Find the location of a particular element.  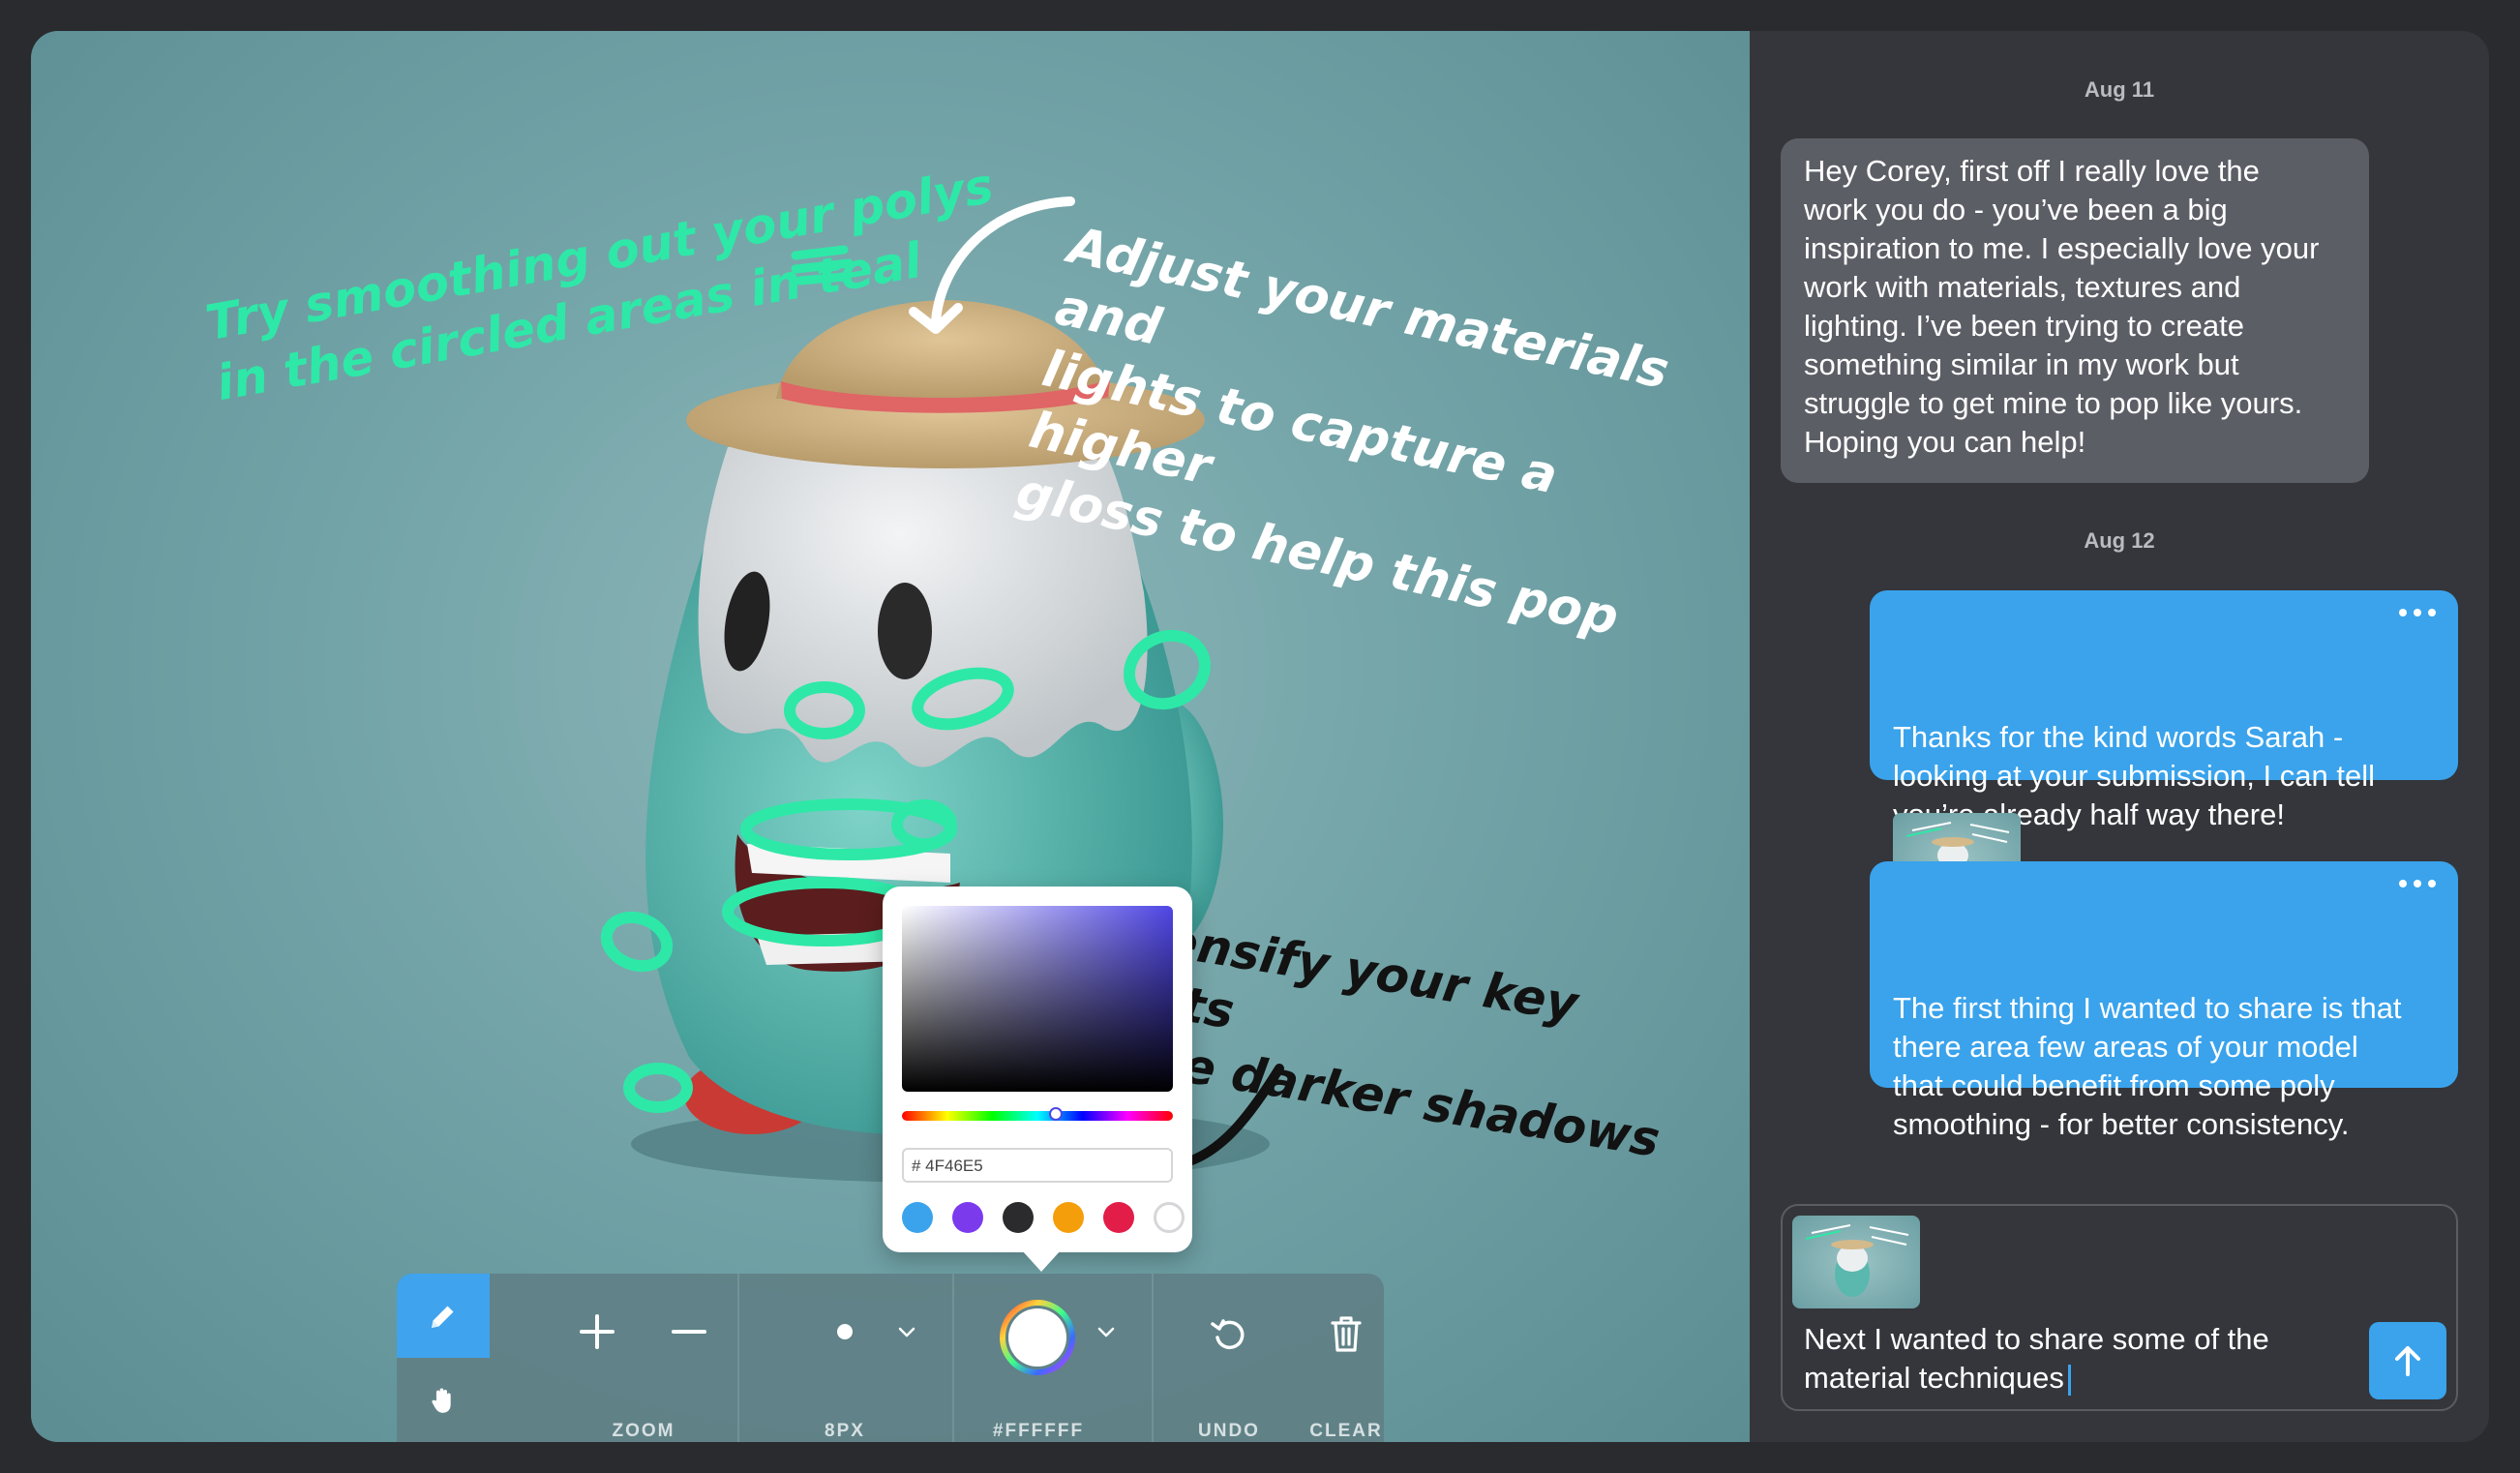

draw-mode-button is located at coordinates (444, 1316).